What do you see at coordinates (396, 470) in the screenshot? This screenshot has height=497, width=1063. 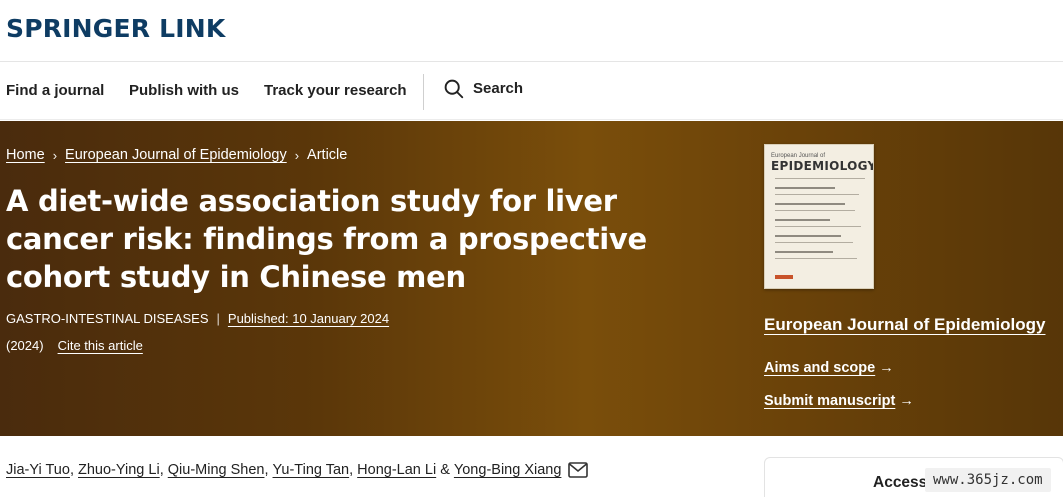 I see `author-link: Hong-Lan Li` at bounding box center [396, 470].